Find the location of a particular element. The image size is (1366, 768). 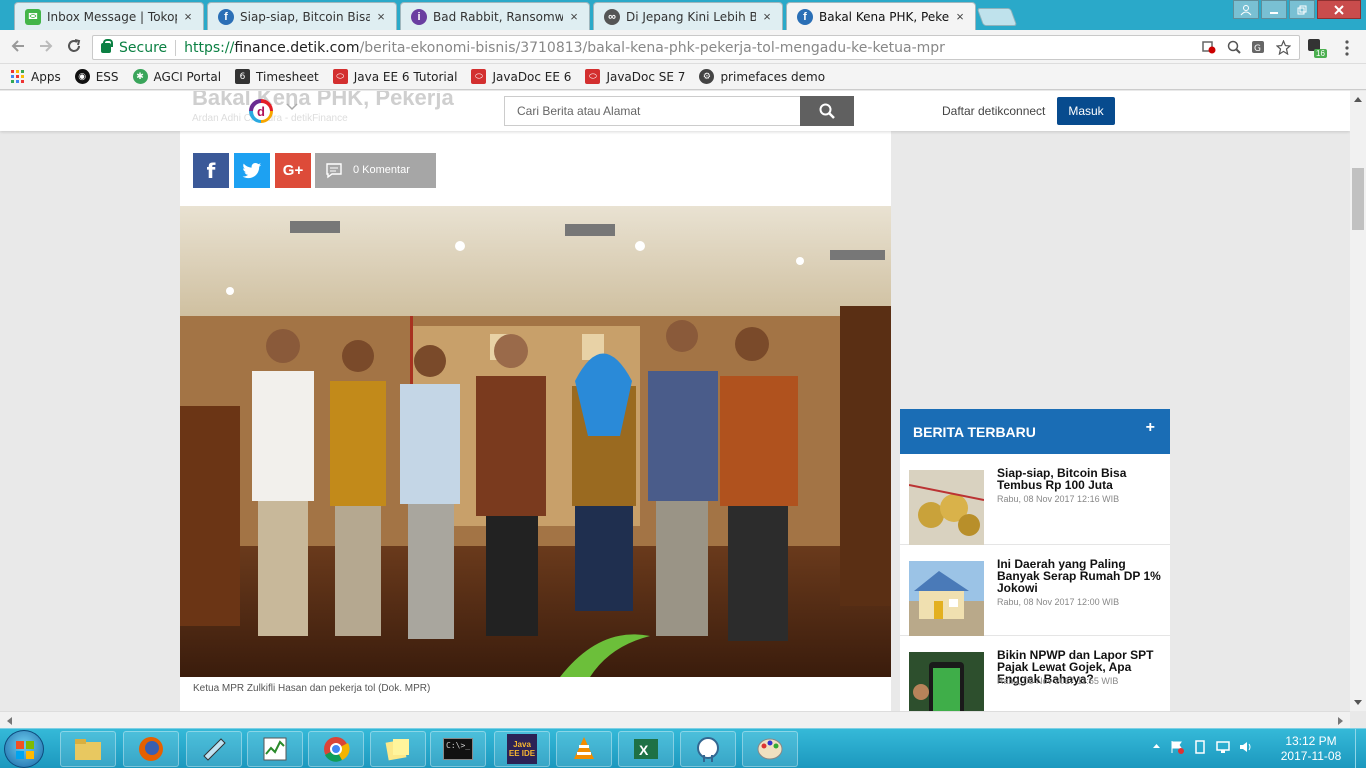

expand-plus-icon: + is located at coordinates (1150, 428).